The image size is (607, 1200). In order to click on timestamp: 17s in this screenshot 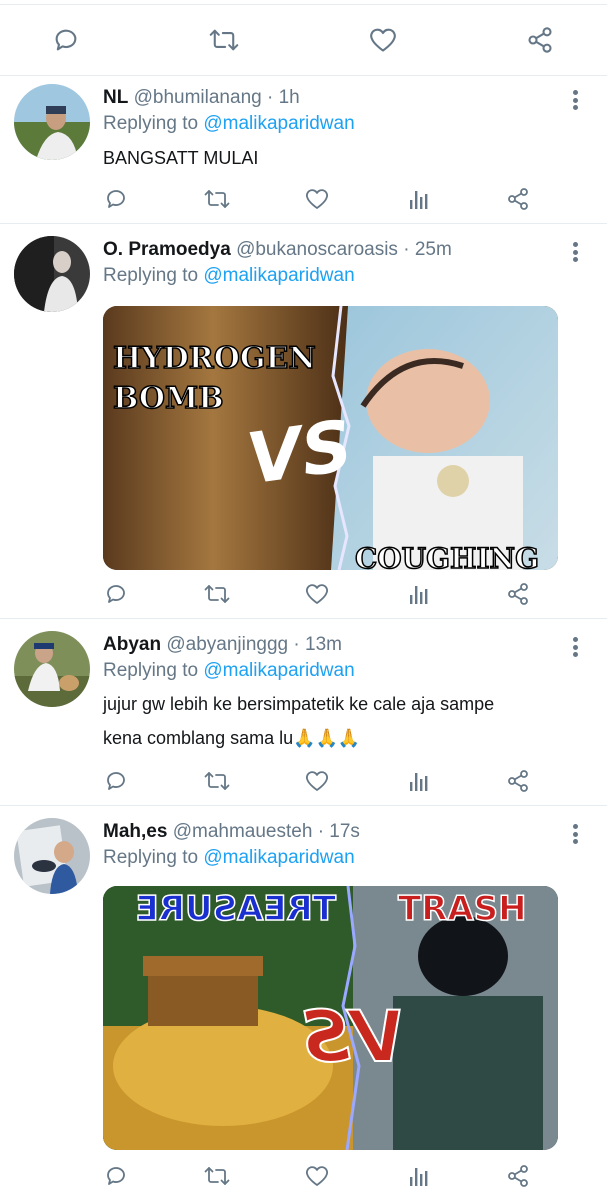, I will do `click(344, 831)`.